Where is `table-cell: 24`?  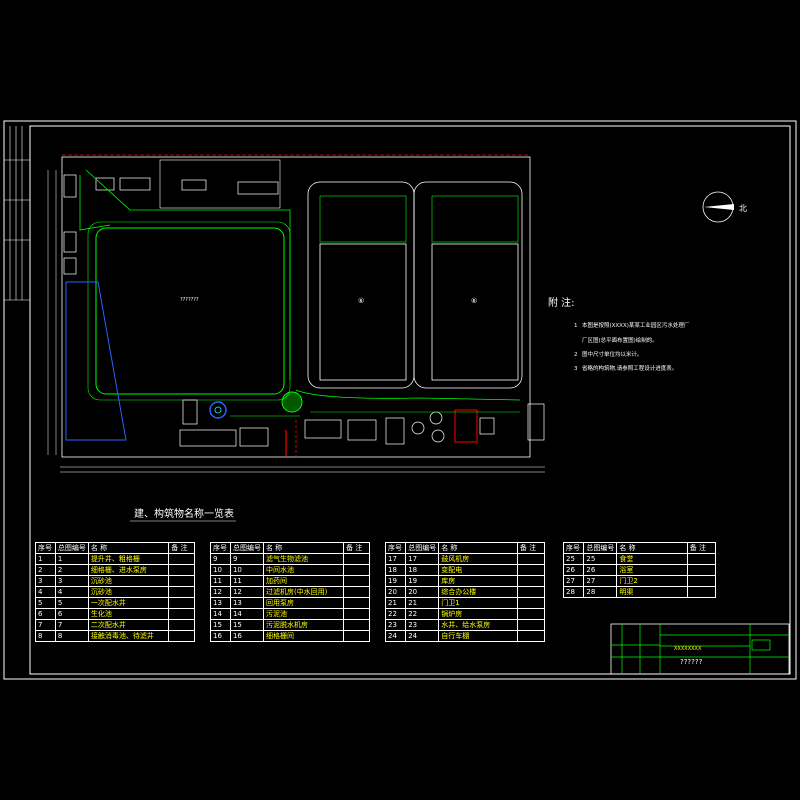
table-cell: 24 is located at coordinates (395, 636).